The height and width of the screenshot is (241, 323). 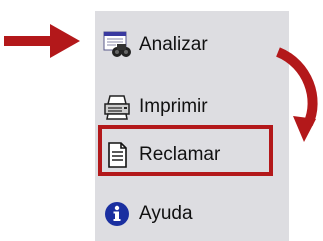 I want to click on curved-arrow-icon, so click(x=296, y=94).